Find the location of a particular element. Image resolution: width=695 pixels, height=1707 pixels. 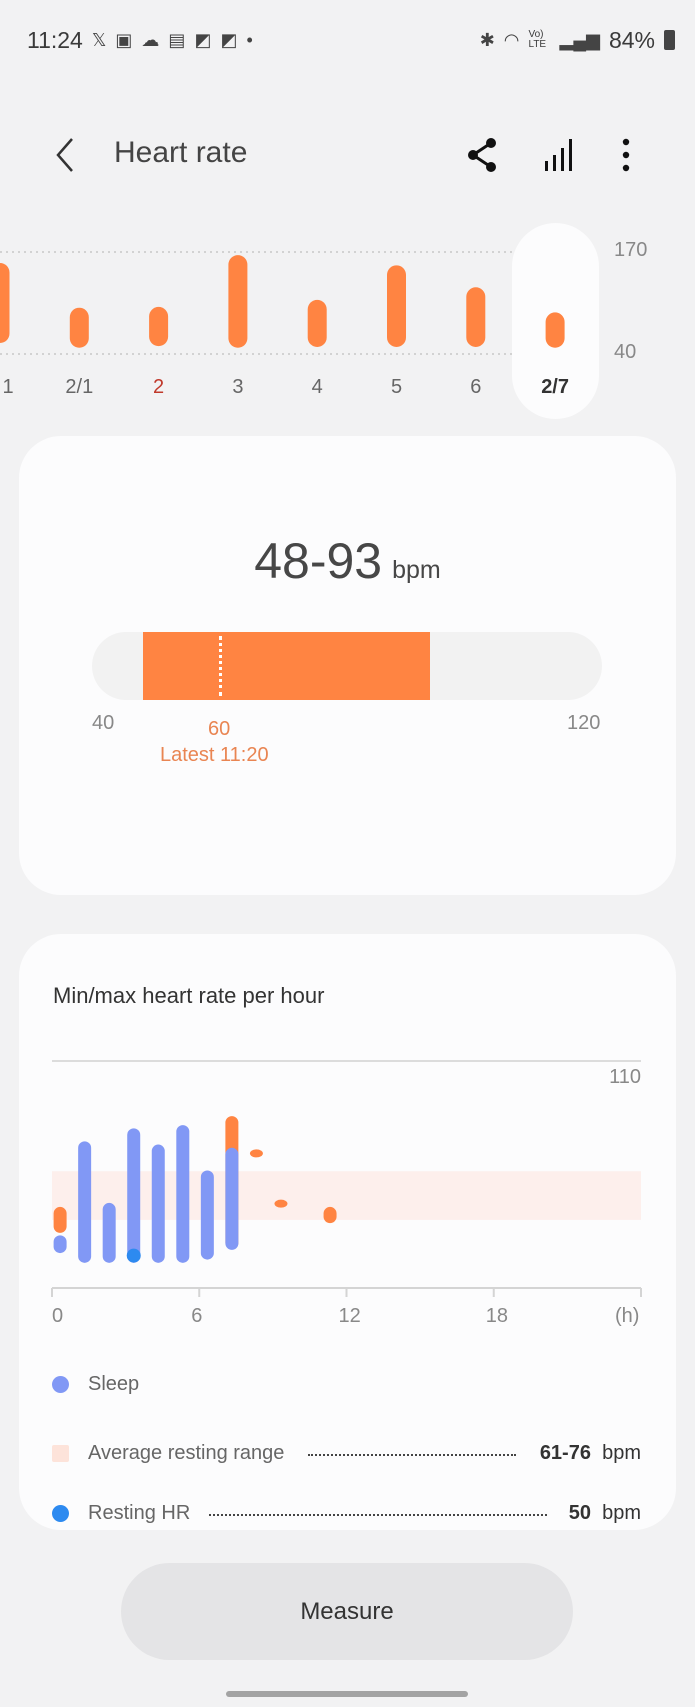

range-unit: bpm is located at coordinates (416, 570).